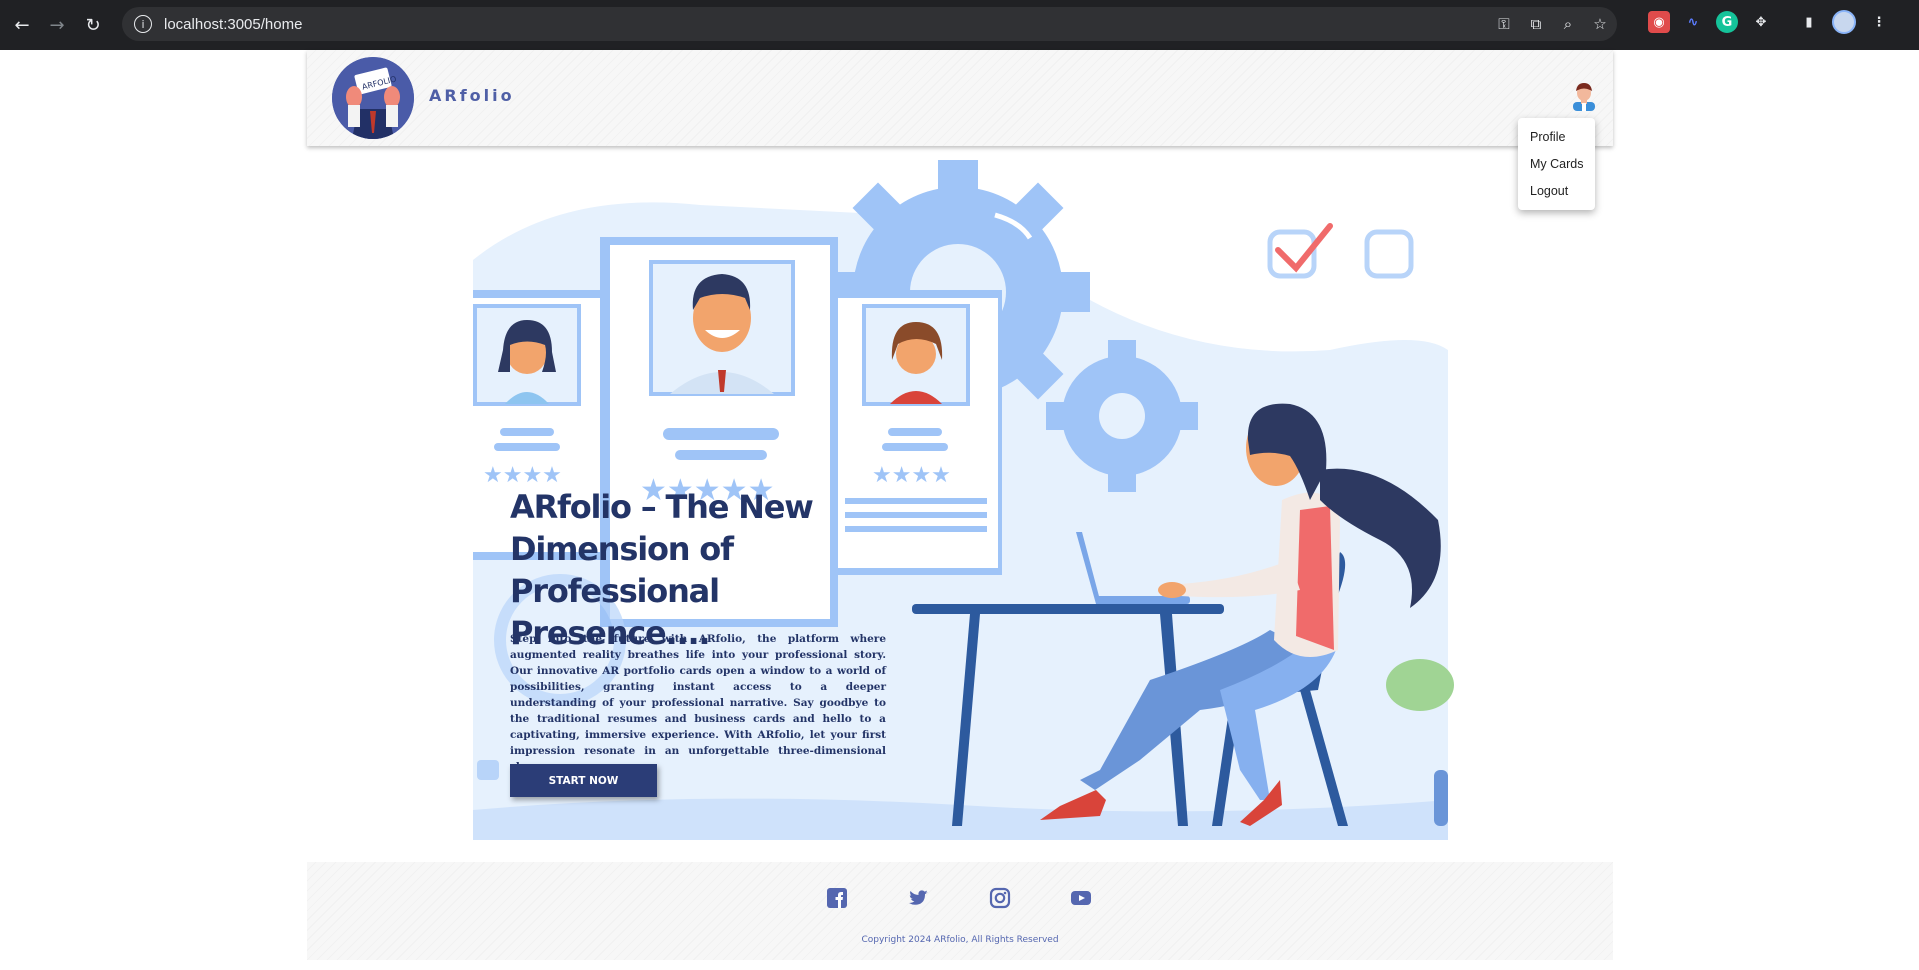  I want to click on twitter-icon, so click(918, 898).